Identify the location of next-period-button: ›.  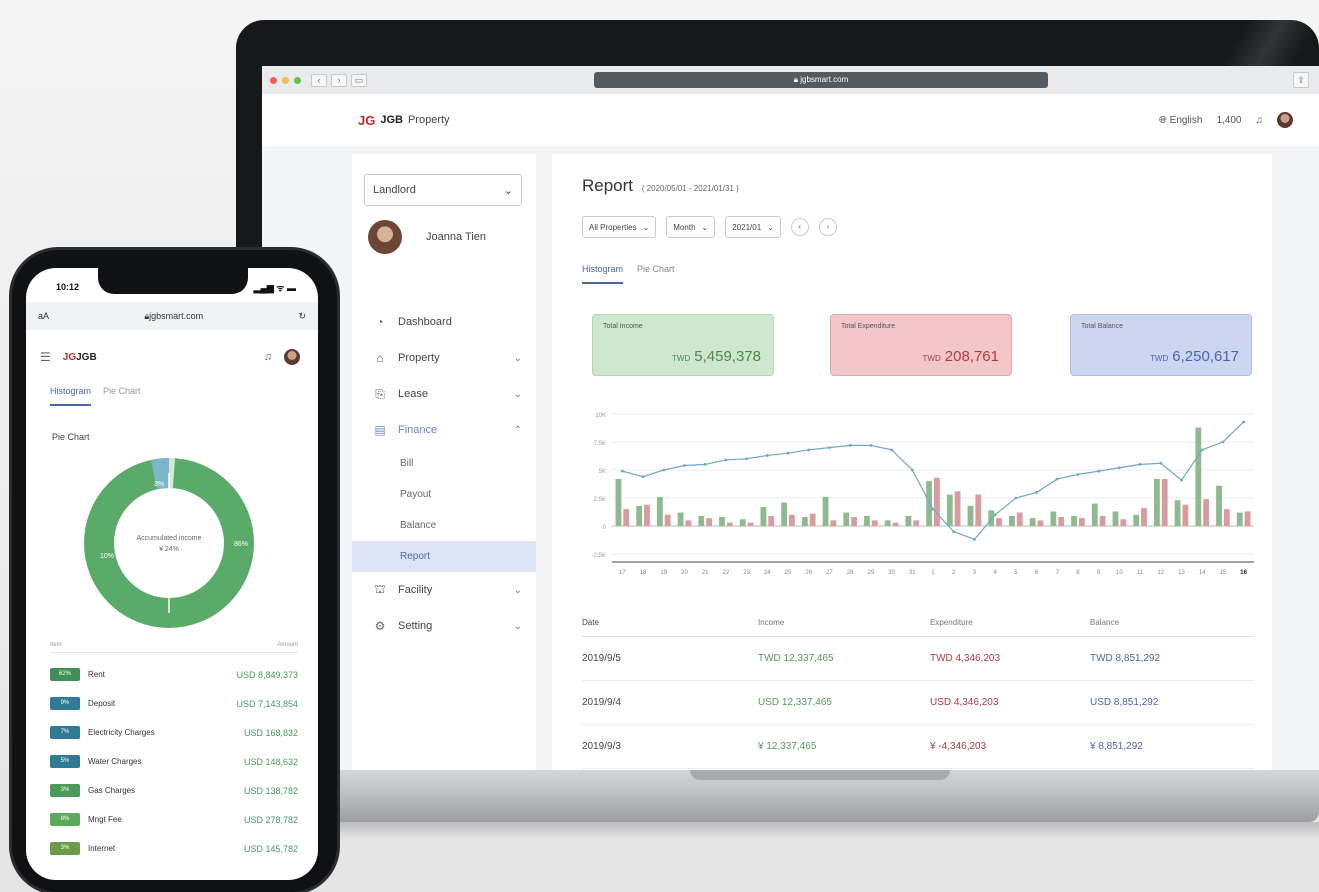
(827, 227).